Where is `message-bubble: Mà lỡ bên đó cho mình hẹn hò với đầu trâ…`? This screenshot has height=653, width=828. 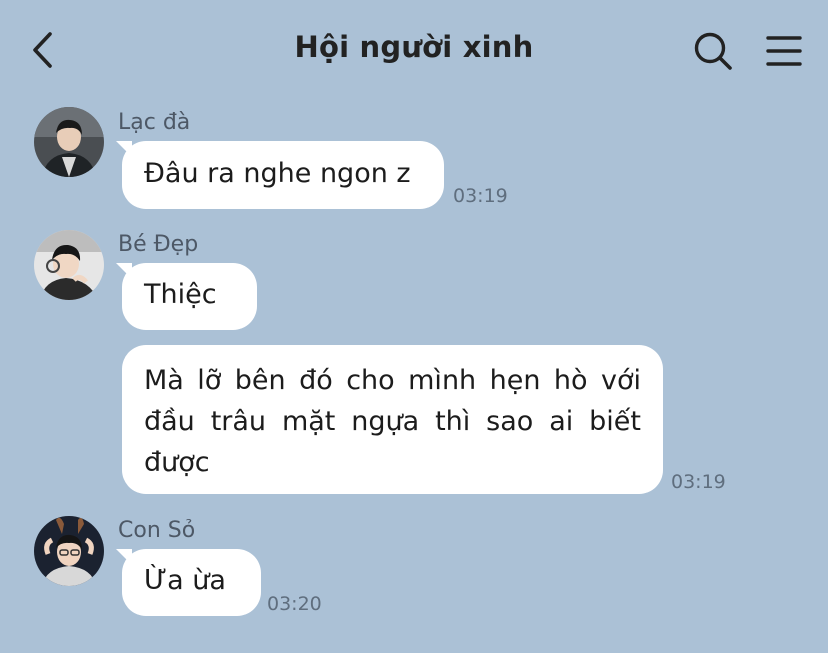
message-bubble: Mà lỡ bên đó cho mình hẹn hò với đầu trâ… is located at coordinates (392, 419).